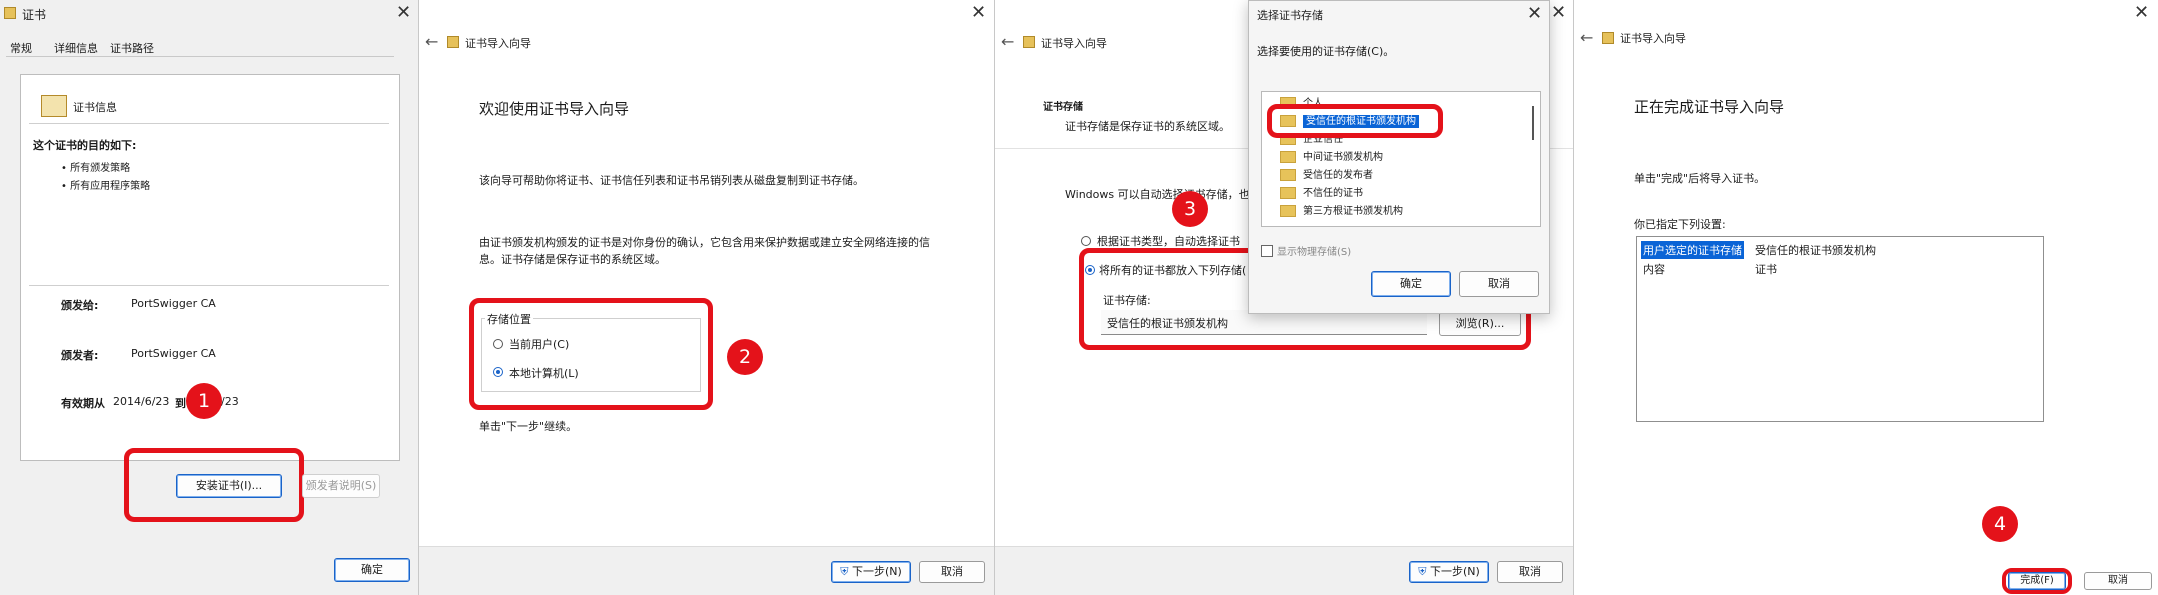 Image resolution: width=2158 pixels, height=595 pixels. Describe the element at coordinates (83, 403) in the screenshot. I see `validity-label: 有效期从` at that location.